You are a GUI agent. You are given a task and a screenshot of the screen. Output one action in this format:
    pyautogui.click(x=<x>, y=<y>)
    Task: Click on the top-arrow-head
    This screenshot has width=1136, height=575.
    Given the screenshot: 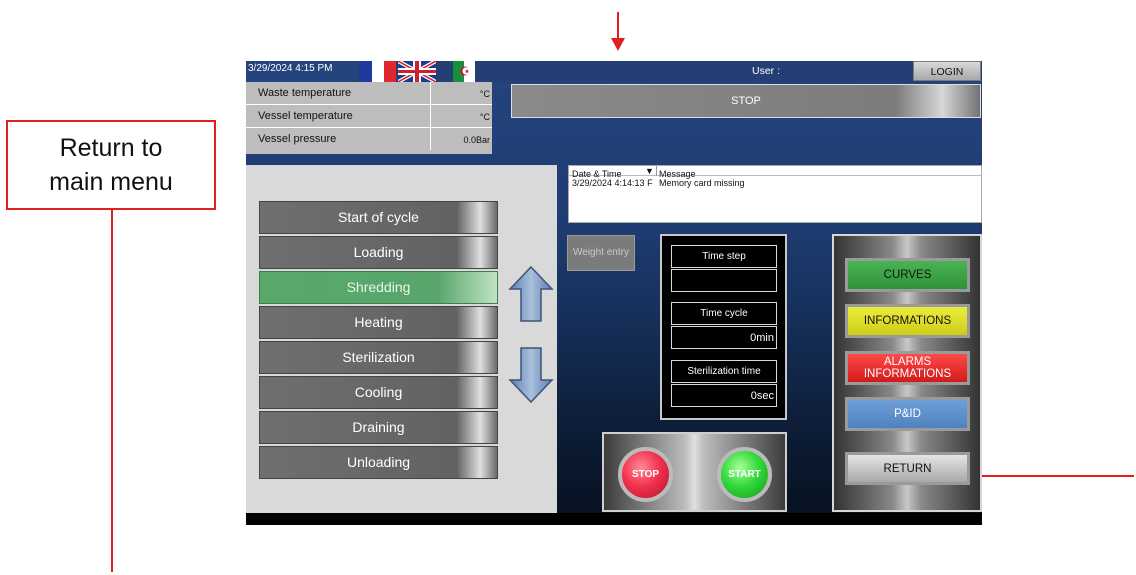 What is the action you would take?
    pyautogui.click(x=618, y=44)
    